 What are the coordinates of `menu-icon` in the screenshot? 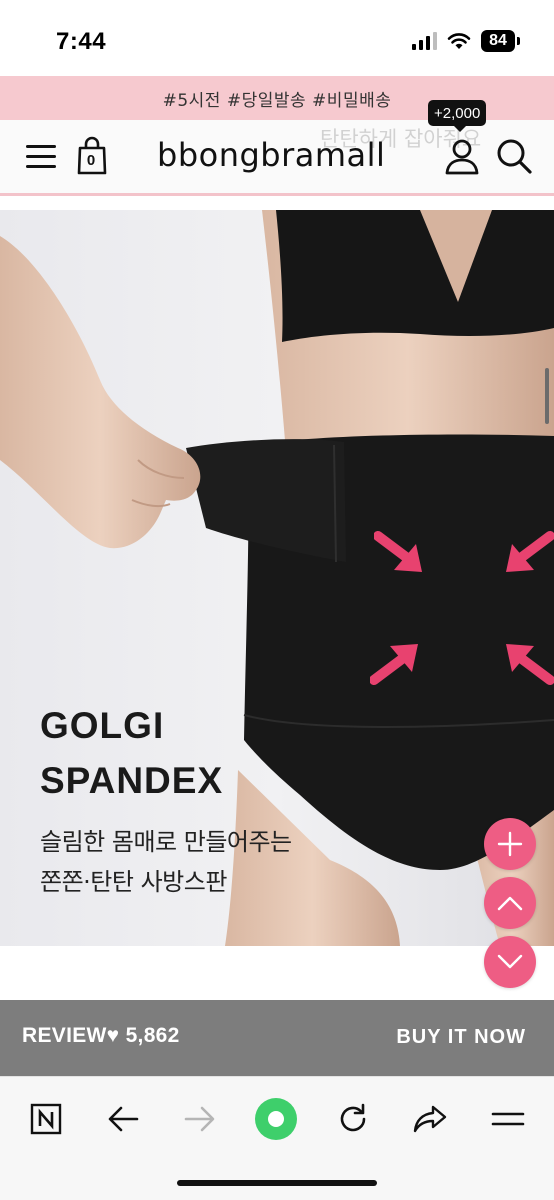 It's located at (508, 1119).